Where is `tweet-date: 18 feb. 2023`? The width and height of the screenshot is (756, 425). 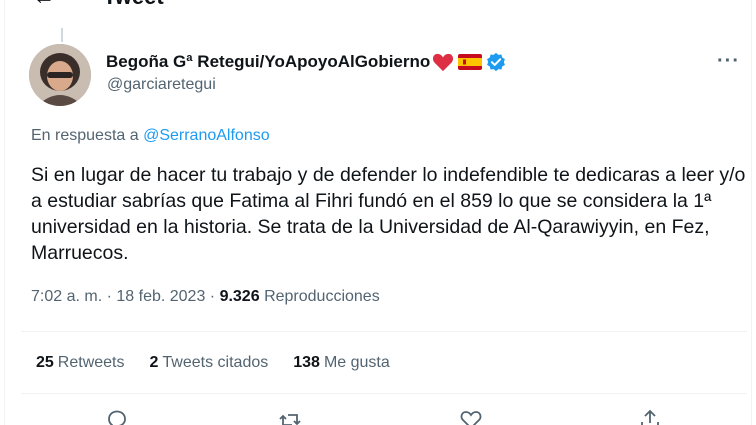 tweet-date: 18 feb. 2023 is located at coordinates (160, 296).